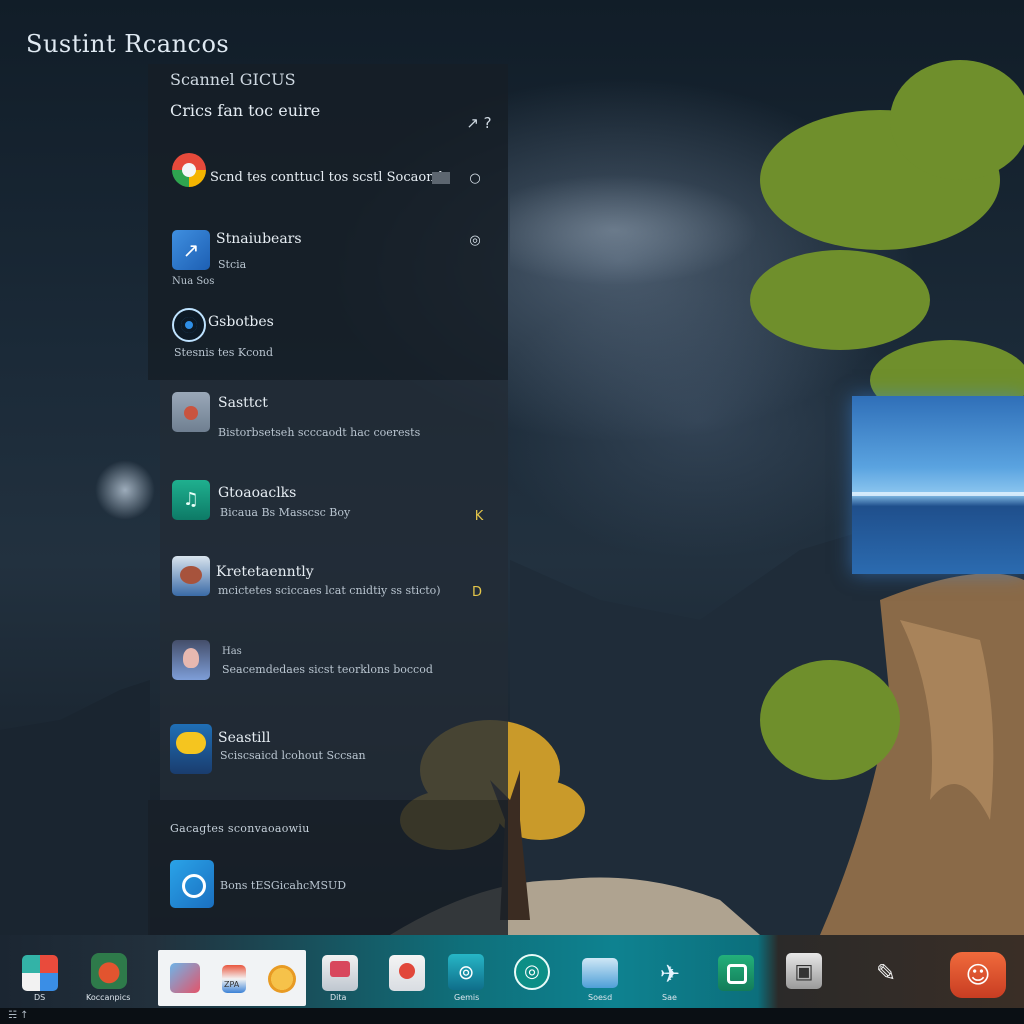  Describe the element at coordinates (600, 973) in the screenshot. I see `photos-app-icon` at that location.